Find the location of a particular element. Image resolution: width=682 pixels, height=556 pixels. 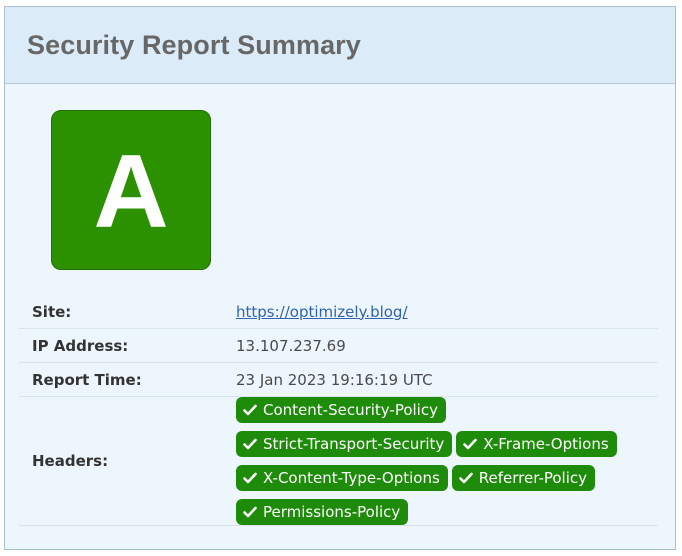

panel-header: Security Report Summary is located at coordinates (340, 45).